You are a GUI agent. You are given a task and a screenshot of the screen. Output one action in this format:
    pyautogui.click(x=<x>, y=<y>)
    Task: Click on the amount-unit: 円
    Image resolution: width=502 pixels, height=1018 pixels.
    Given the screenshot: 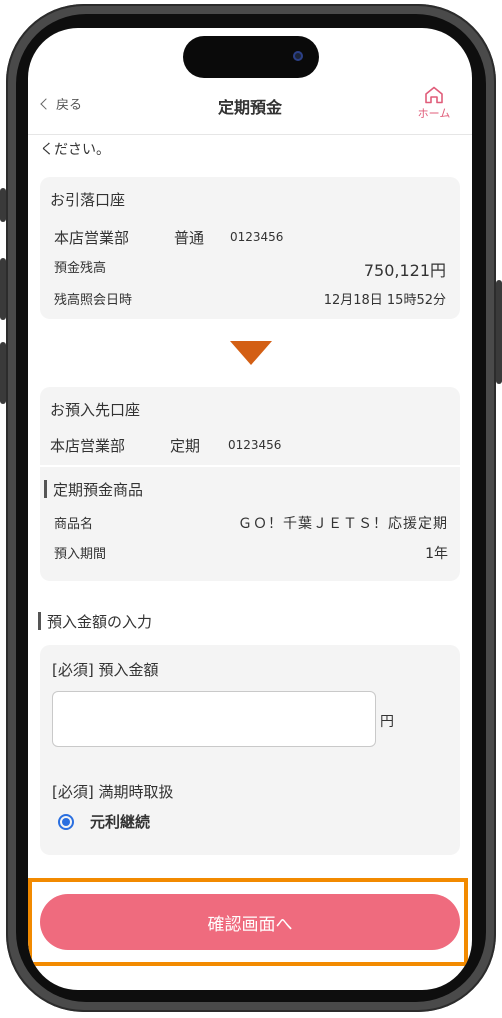 What is the action you would take?
    pyautogui.click(x=387, y=722)
    